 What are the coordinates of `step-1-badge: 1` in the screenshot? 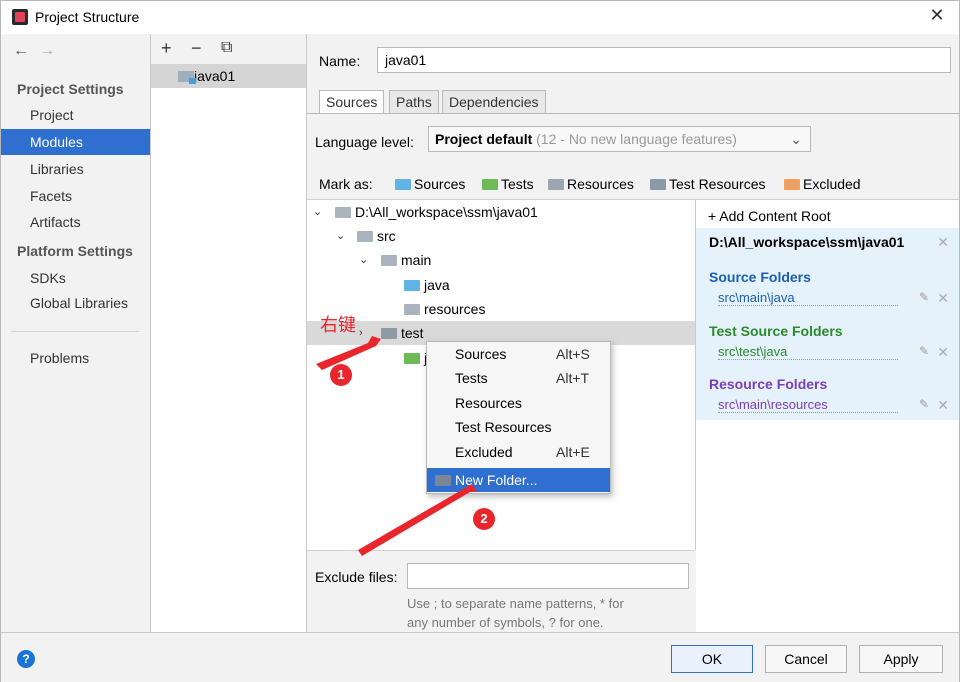 It's located at (341, 375).